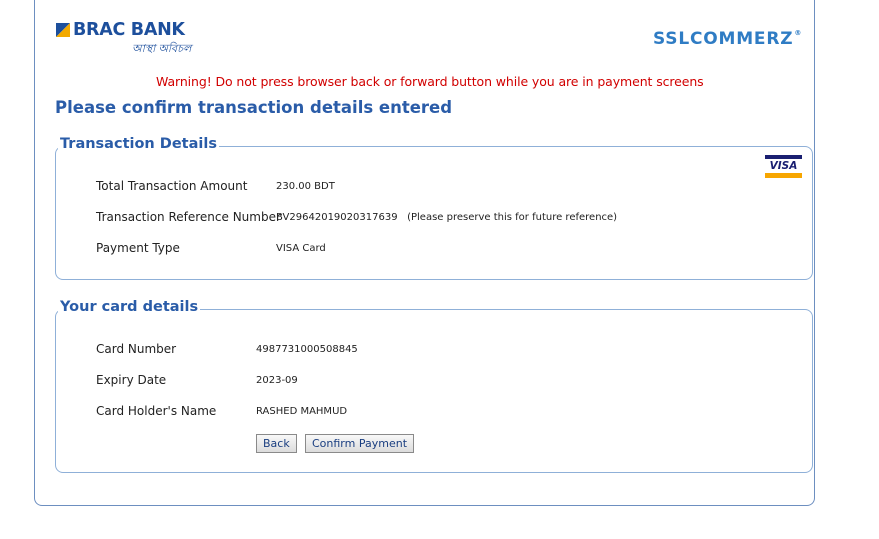 The image size is (879, 539). Describe the element at coordinates (129, 307) in the screenshot. I see `card-details-legend: Your card details` at that location.